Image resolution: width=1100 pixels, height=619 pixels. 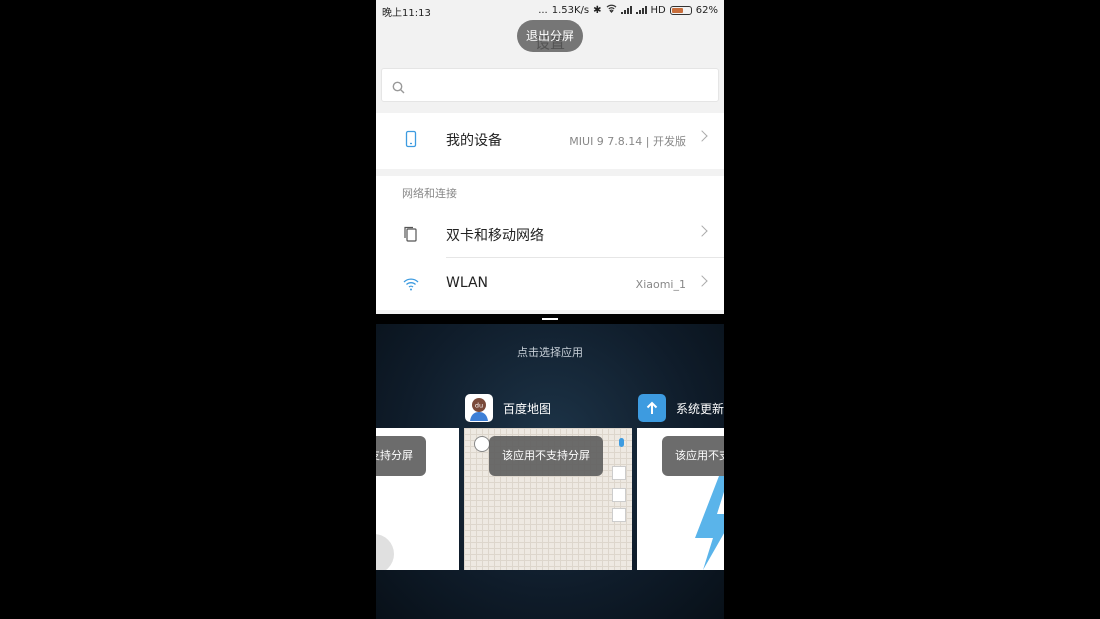 What do you see at coordinates (401, 456) in the screenshot?
I see `split-support-toast: 支持分屏` at bounding box center [401, 456].